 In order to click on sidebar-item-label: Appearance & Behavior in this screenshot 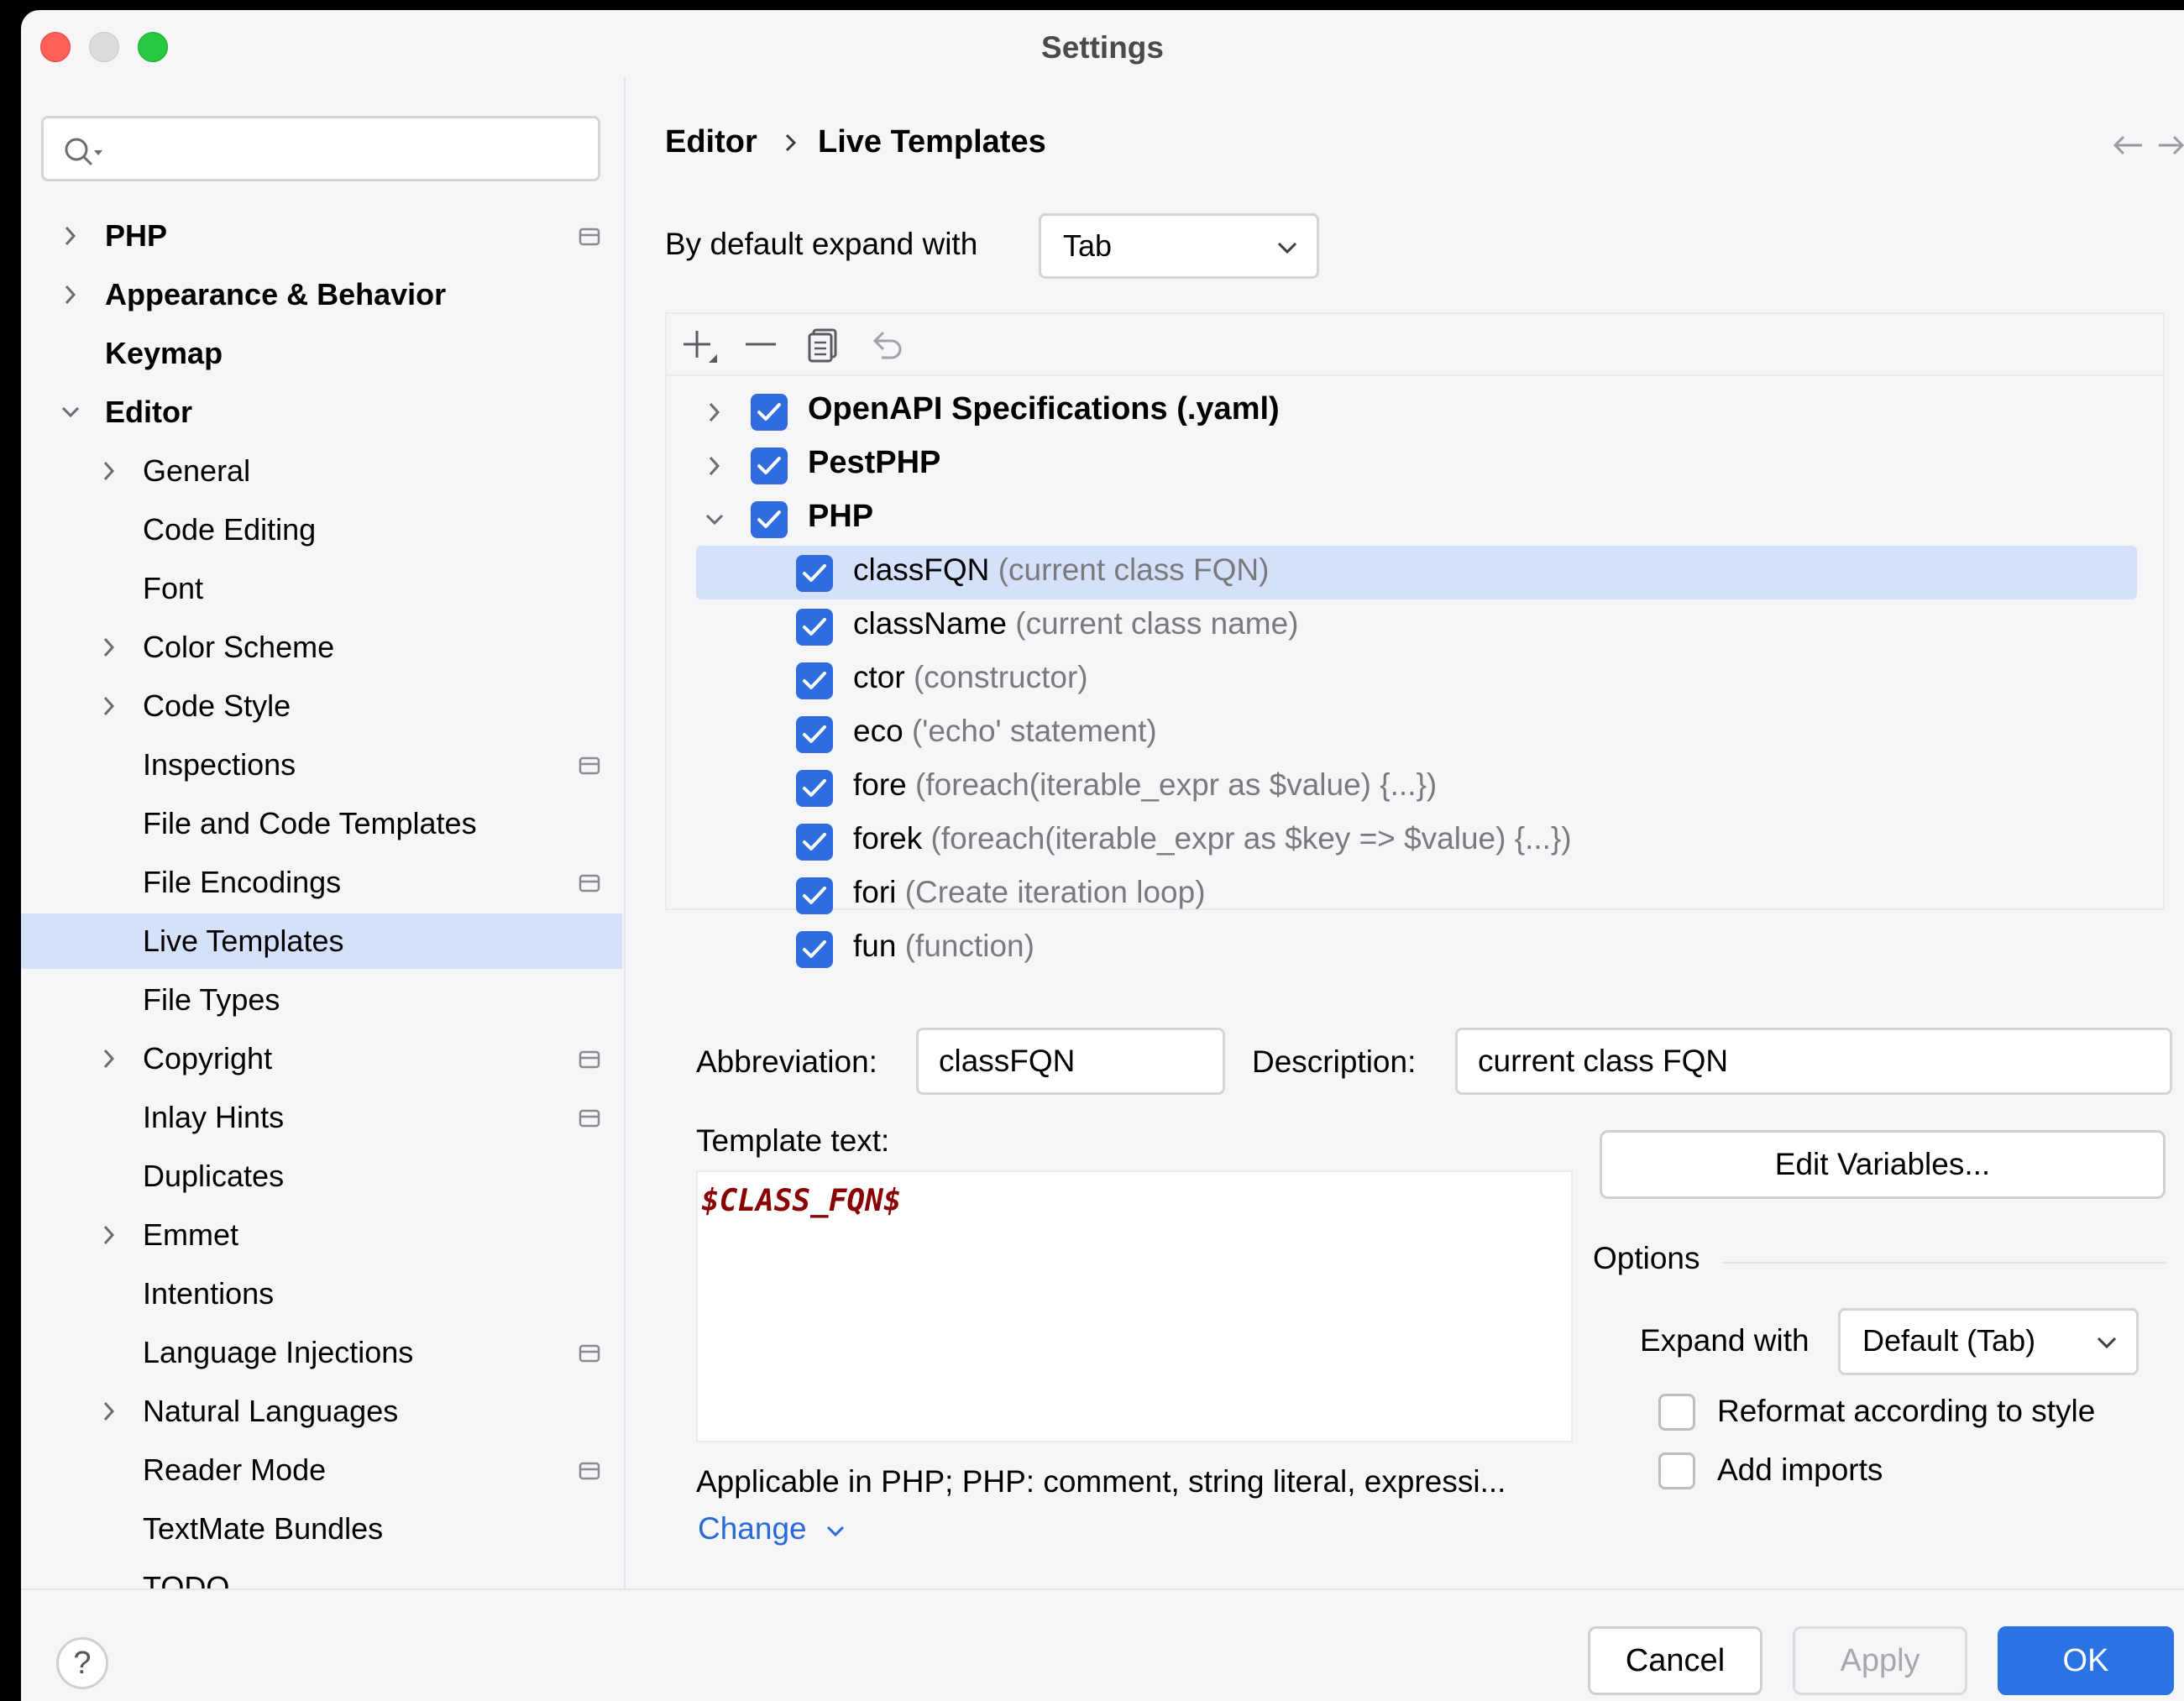, I will do `click(276, 294)`.